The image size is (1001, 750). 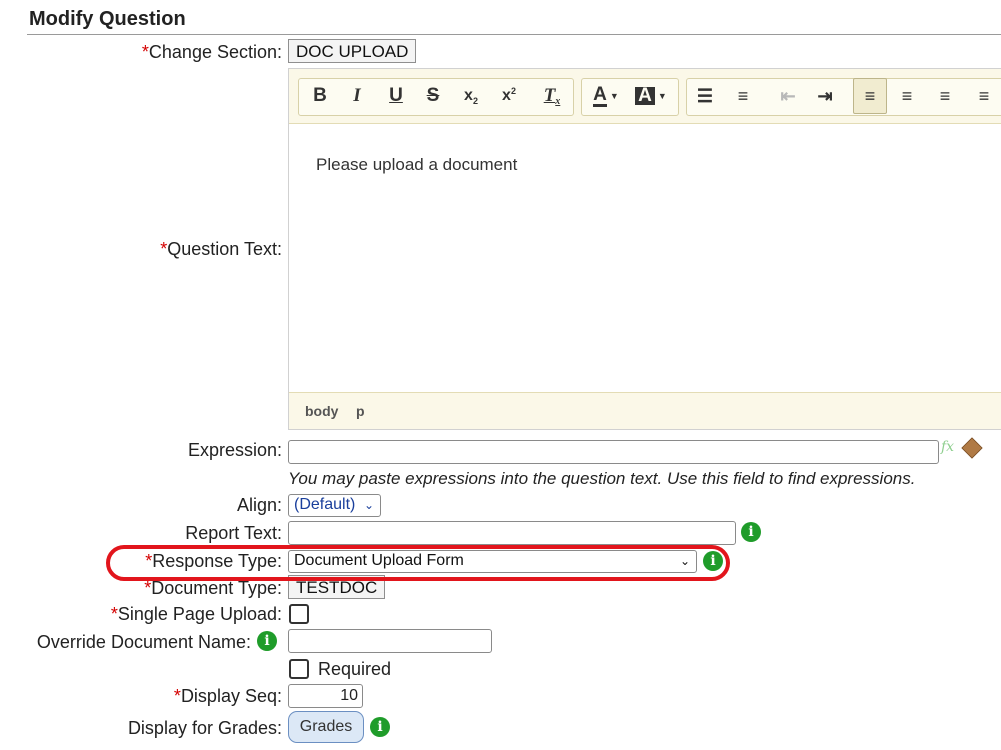 What do you see at coordinates (645, 410) in the screenshot?
I see `editor-path-bar: body p` at bounding box center [645, 410].